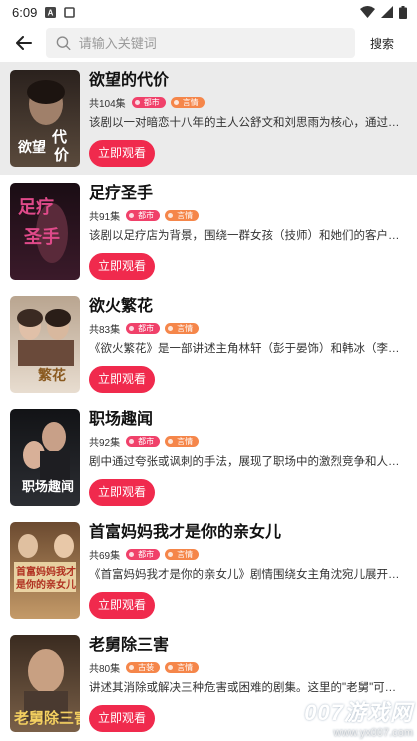 The width and height of the screenshot is (417, 741). What do you see at coordinates (36, 207) in the screenshot?
I see `svg-text: 足疗` at bounding box center [36, 207].